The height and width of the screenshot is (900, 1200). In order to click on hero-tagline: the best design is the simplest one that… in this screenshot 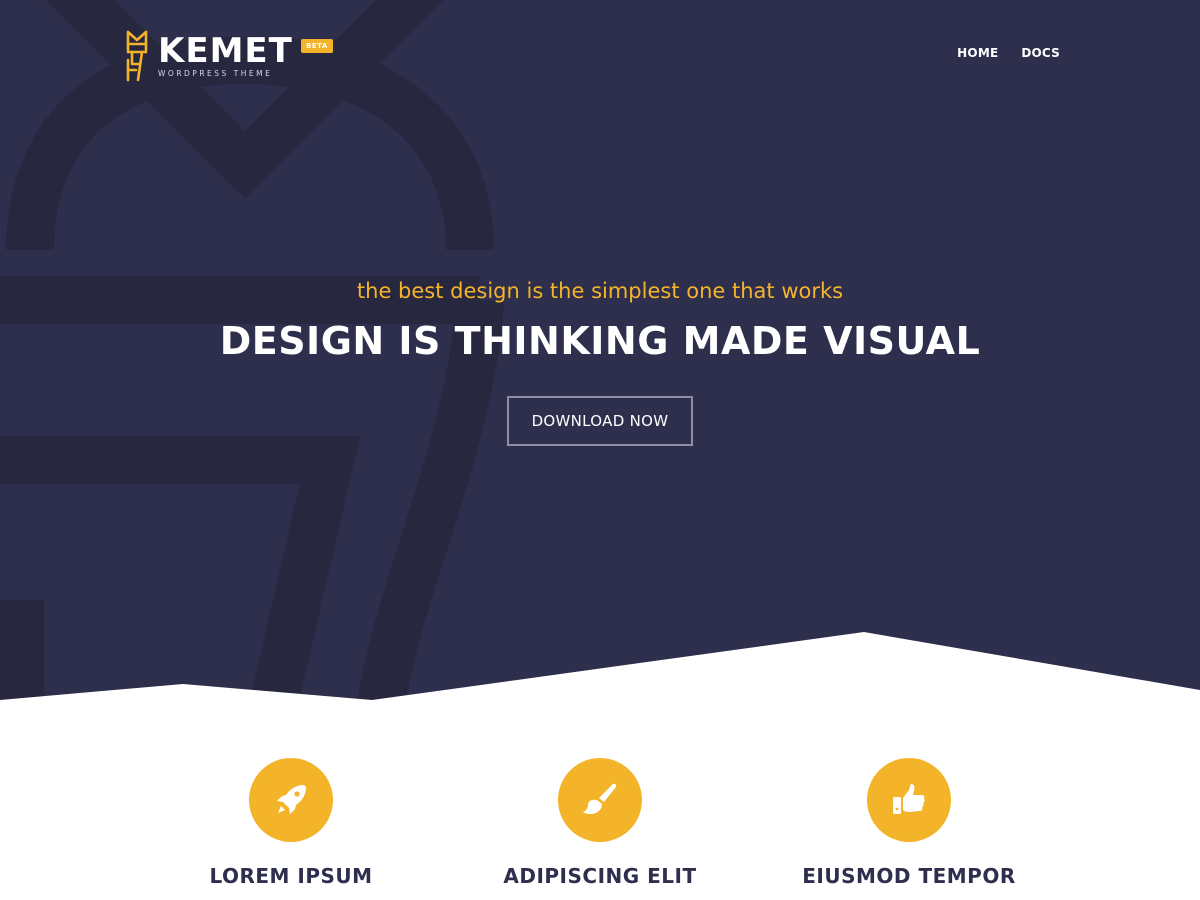, I will do `click(600, 291)`.